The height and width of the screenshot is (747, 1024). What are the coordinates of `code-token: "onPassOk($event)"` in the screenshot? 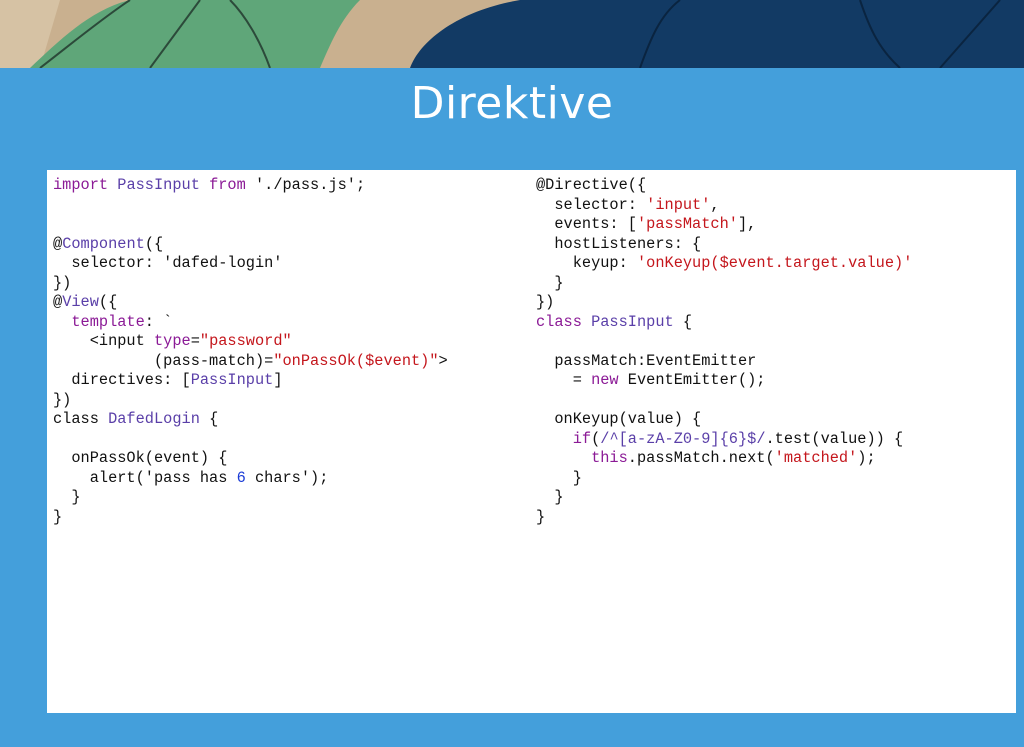 It's located at (356, 360).